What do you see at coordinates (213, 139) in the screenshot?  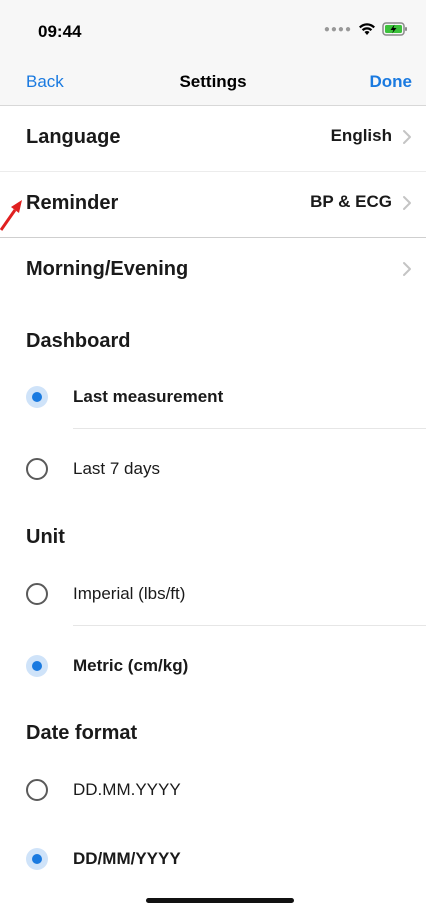 I see `settings-row-language: Language English` at bounding box center [213, 139].